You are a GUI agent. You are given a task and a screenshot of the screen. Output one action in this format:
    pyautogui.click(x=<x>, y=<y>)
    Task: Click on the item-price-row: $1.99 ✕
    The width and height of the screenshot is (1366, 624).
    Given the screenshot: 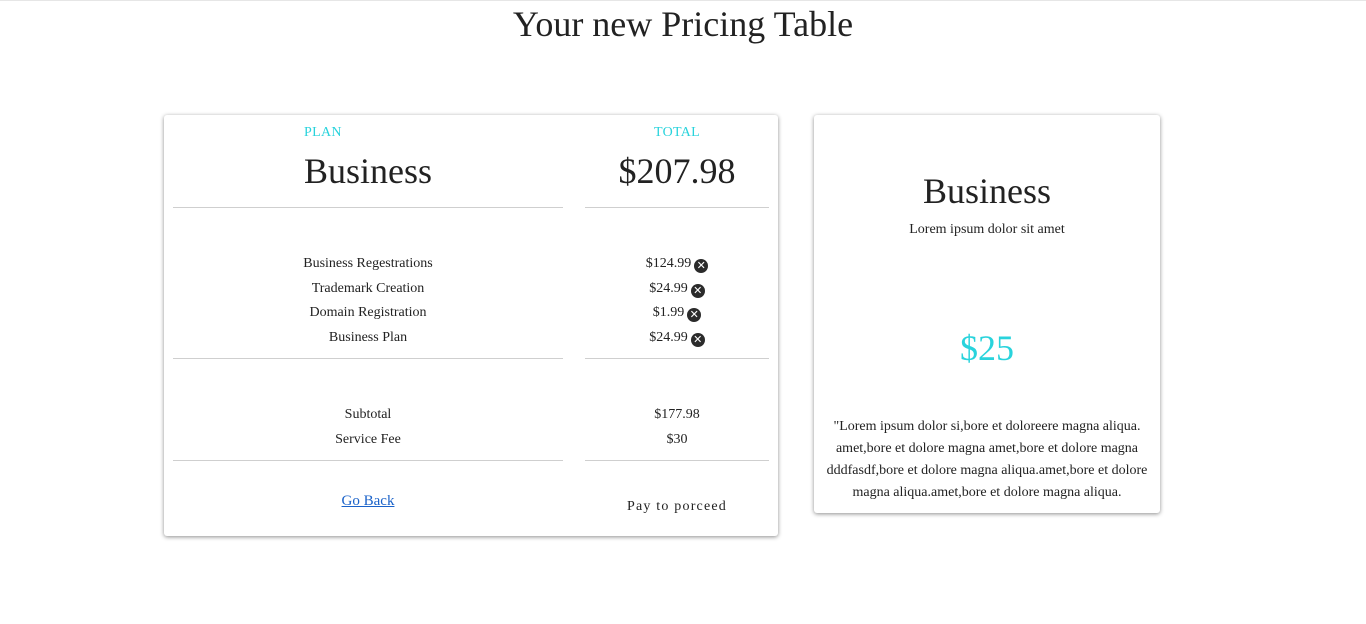 What is the action you would take?
    pyautogui.click(x=677, y=313)
    